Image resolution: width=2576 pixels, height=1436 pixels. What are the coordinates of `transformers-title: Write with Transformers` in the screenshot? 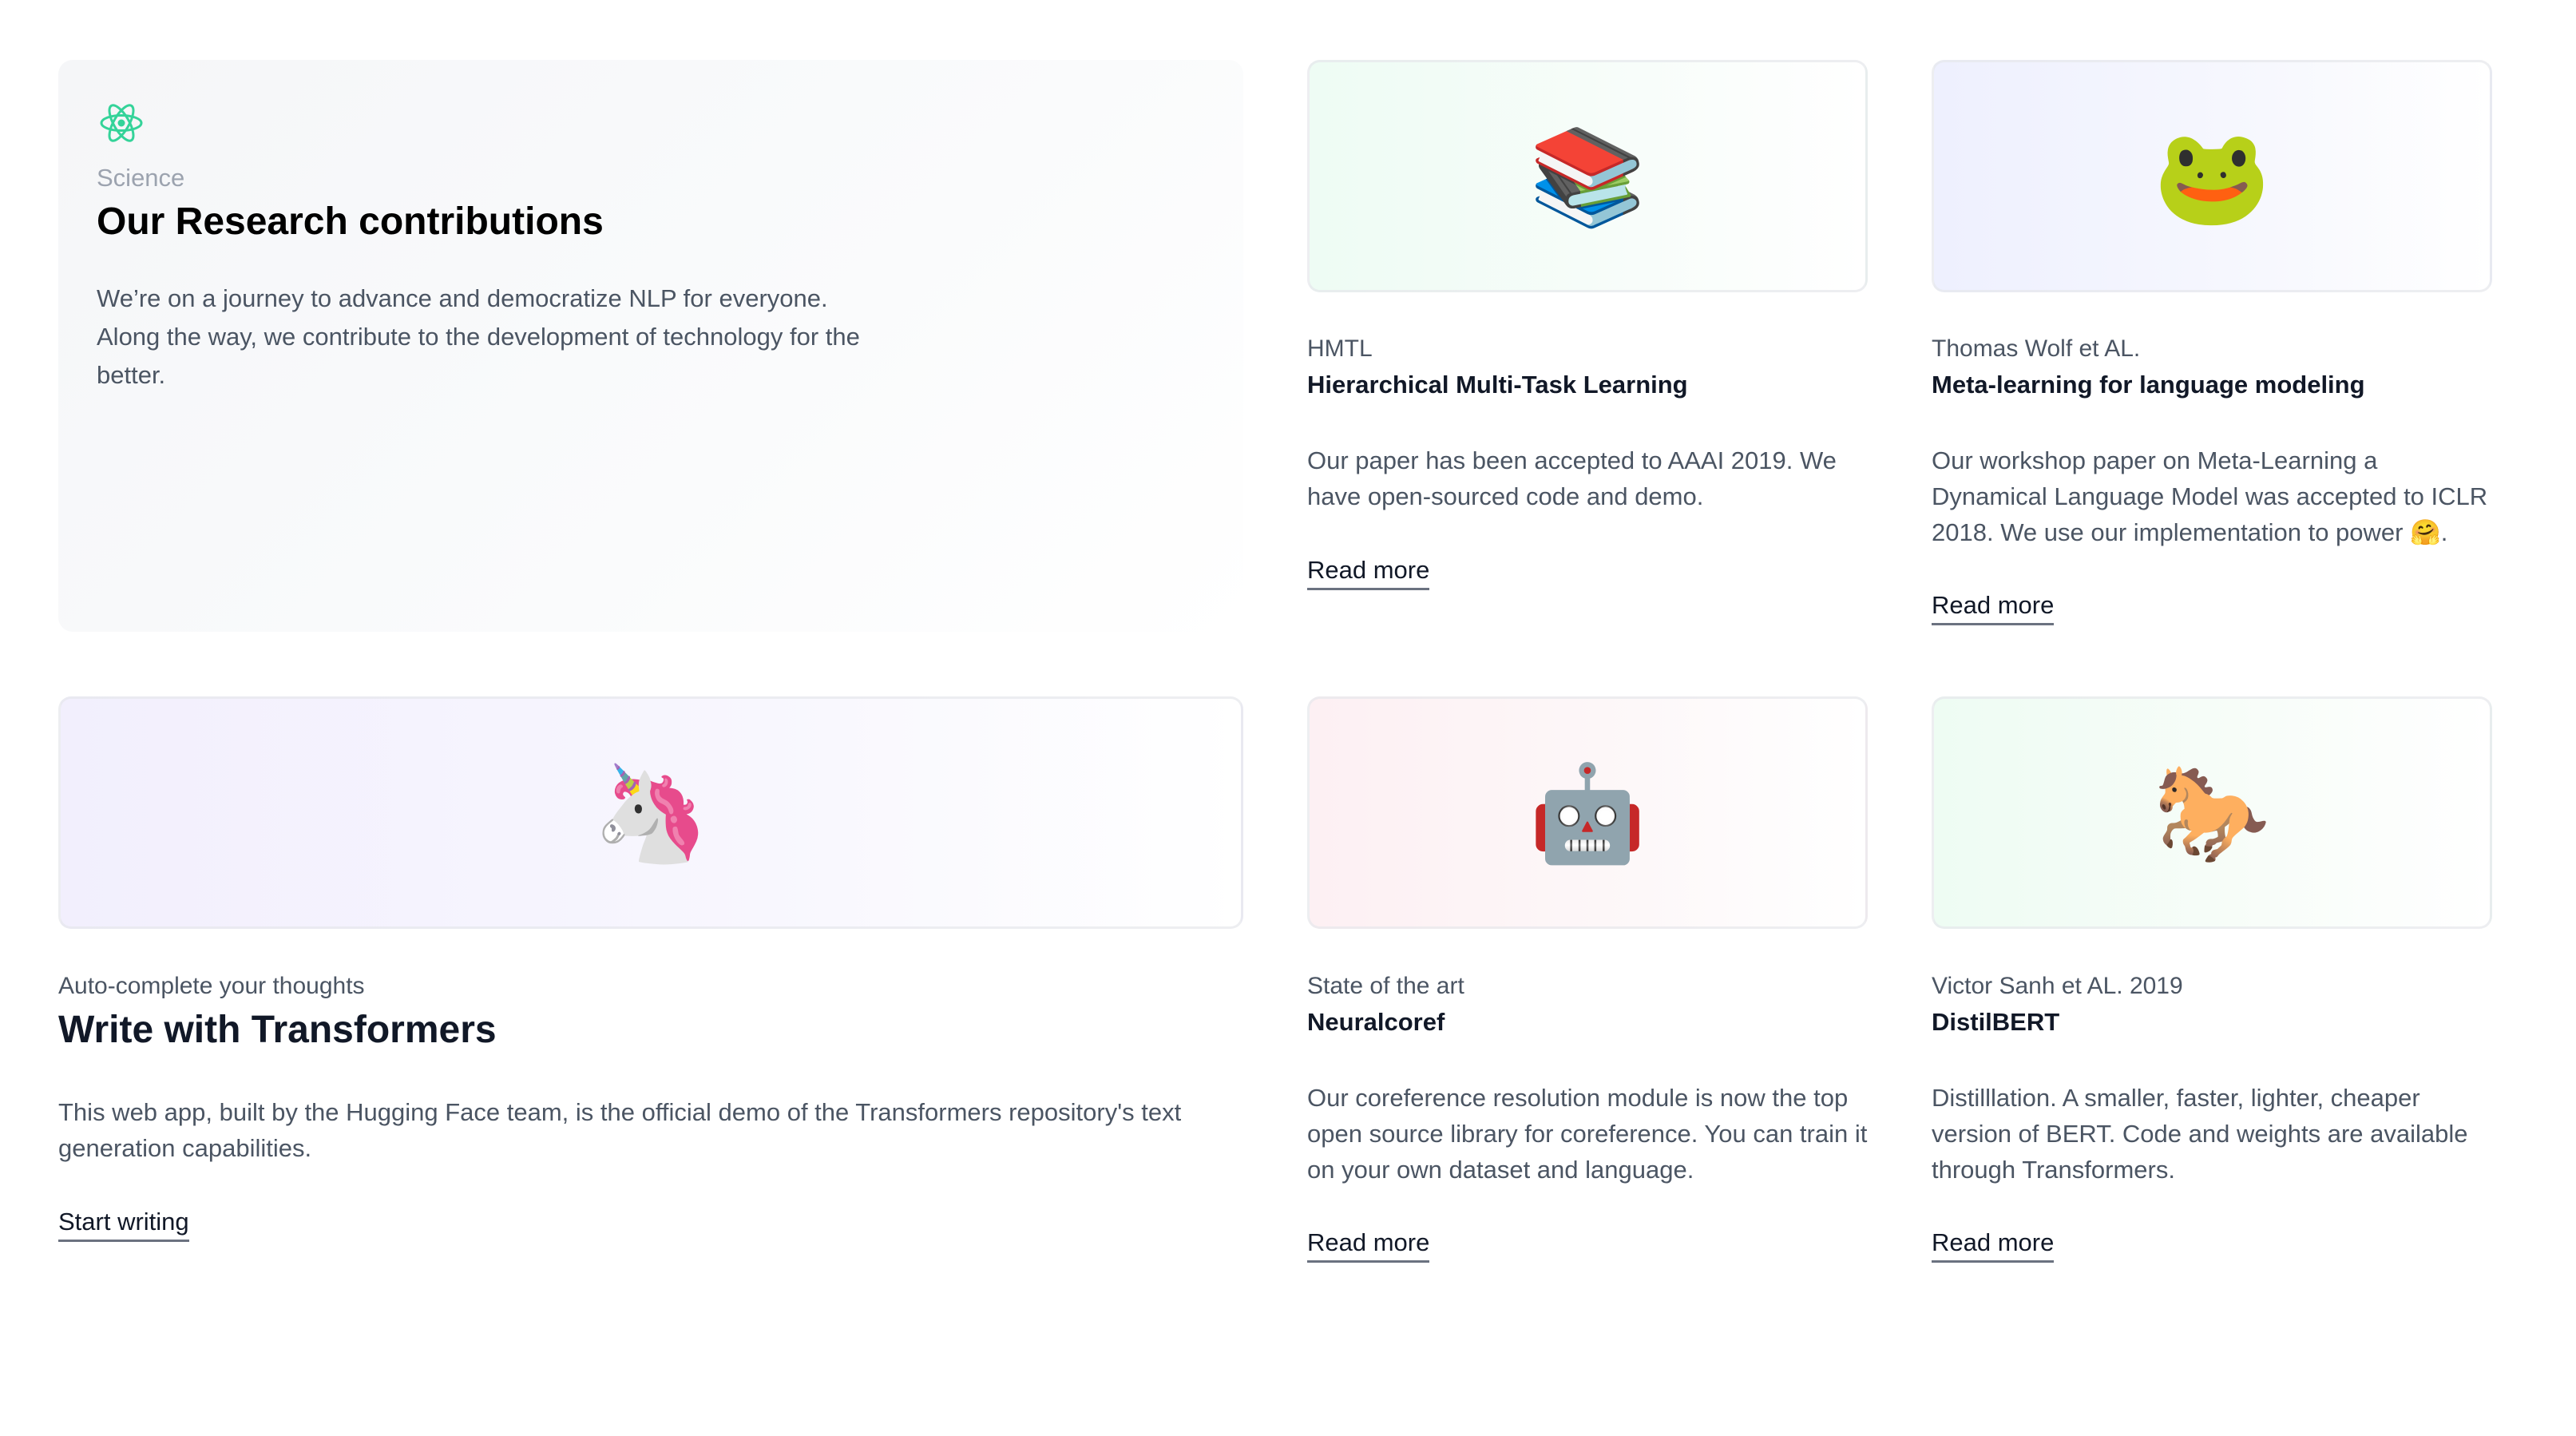 It's located at (277, 1030).